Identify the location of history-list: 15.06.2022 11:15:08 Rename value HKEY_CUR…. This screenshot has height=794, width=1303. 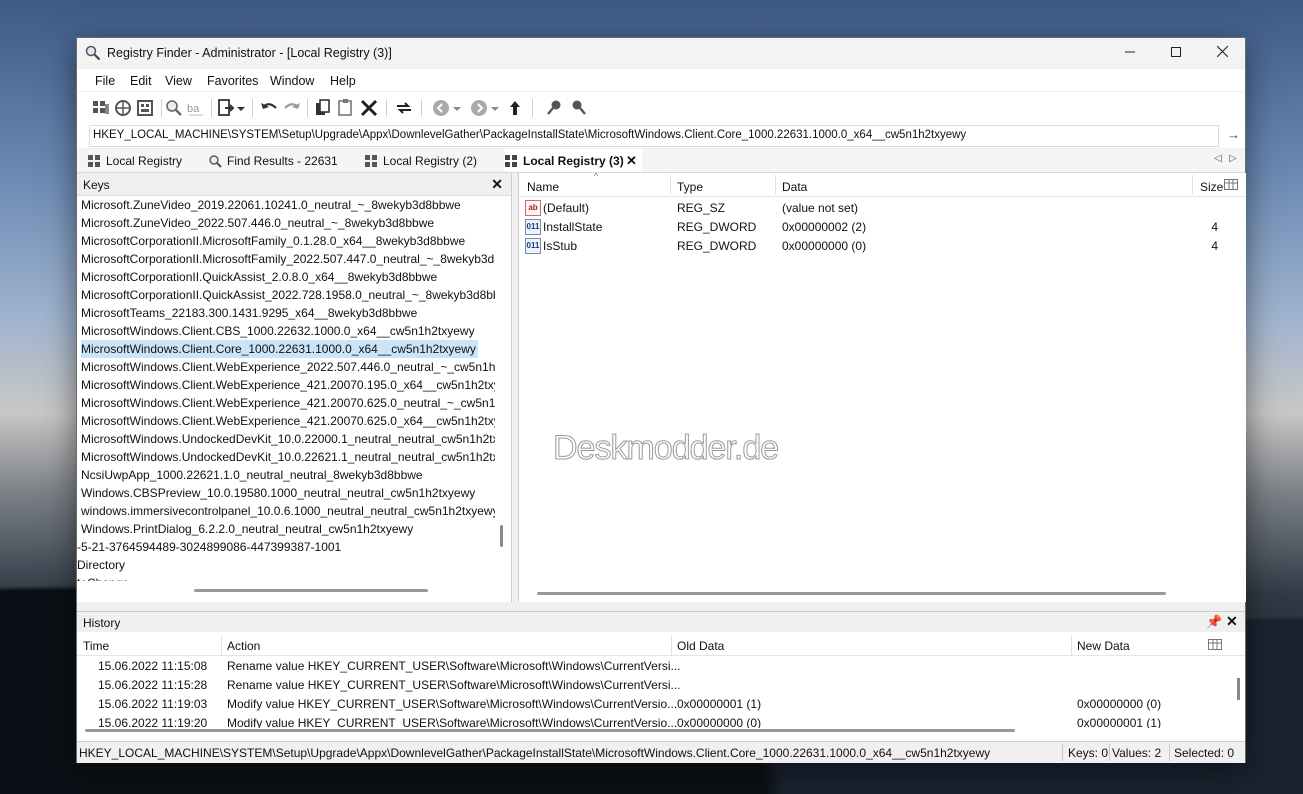
(652, 692).